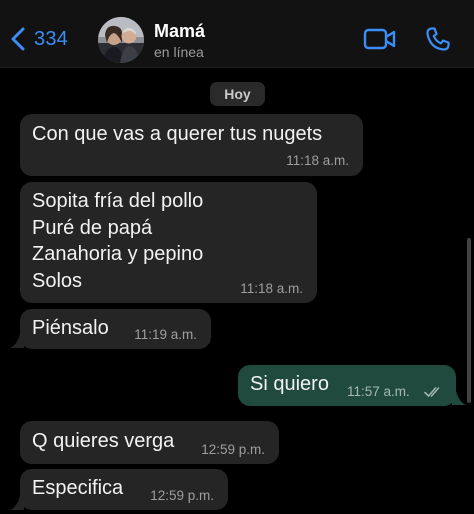 The height and width of the screenshot is (514, 474). What do you see at coordinates (289, 384) in the screenshot?
I see `message-text: Si quiero` at bounding box center [289, 384].